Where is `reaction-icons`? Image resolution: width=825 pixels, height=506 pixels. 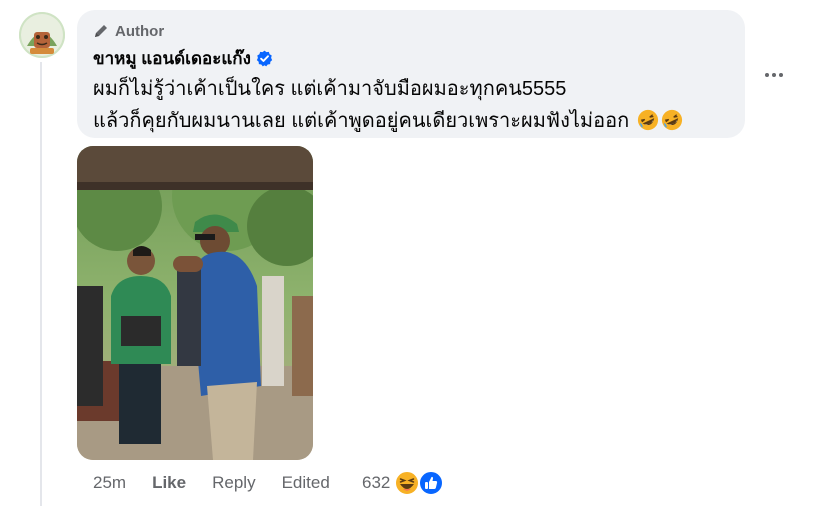 reaction-icons is located at coordinates (421, 483).